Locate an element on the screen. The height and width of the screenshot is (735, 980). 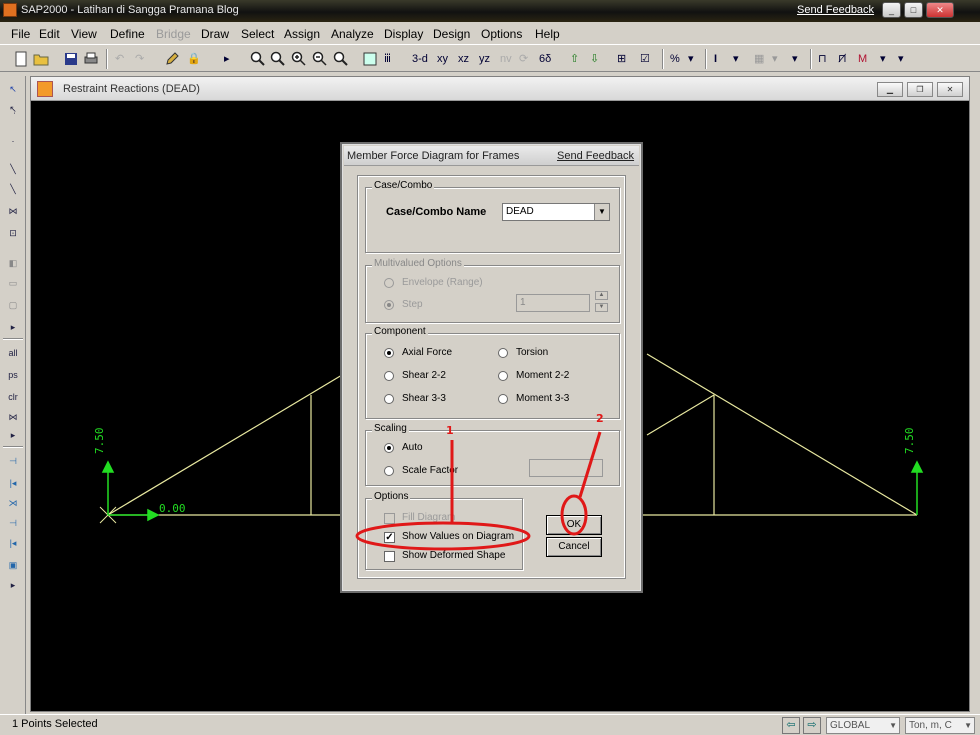
snap-perp-icon: ⊣ is located at coordinates (13, 523).